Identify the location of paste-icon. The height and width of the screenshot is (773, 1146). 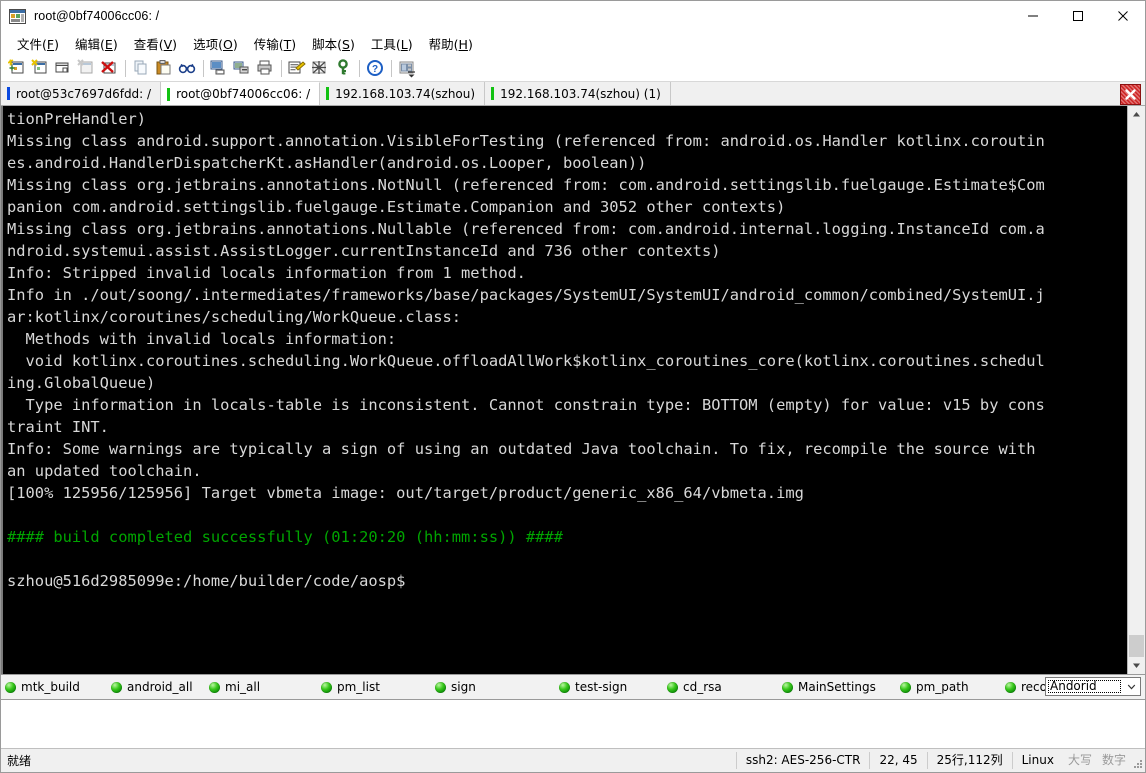
(164, 68).